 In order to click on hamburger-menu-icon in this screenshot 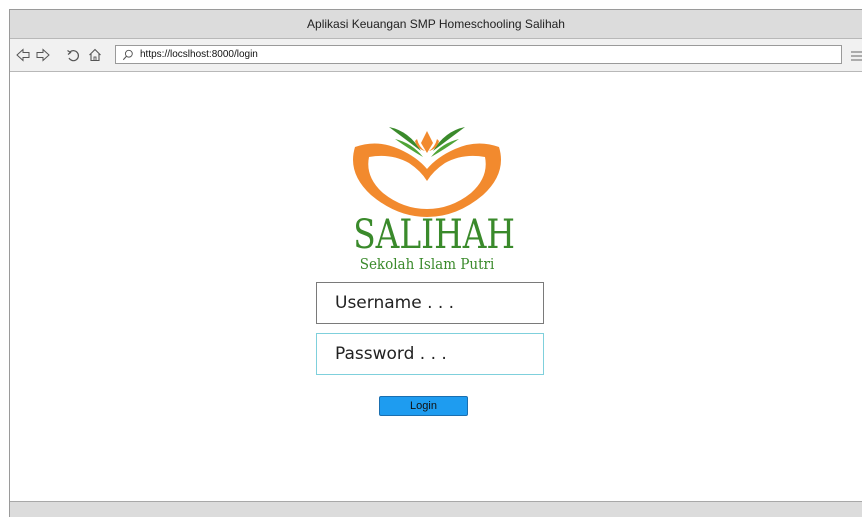, I will do `click(856, 56)`.